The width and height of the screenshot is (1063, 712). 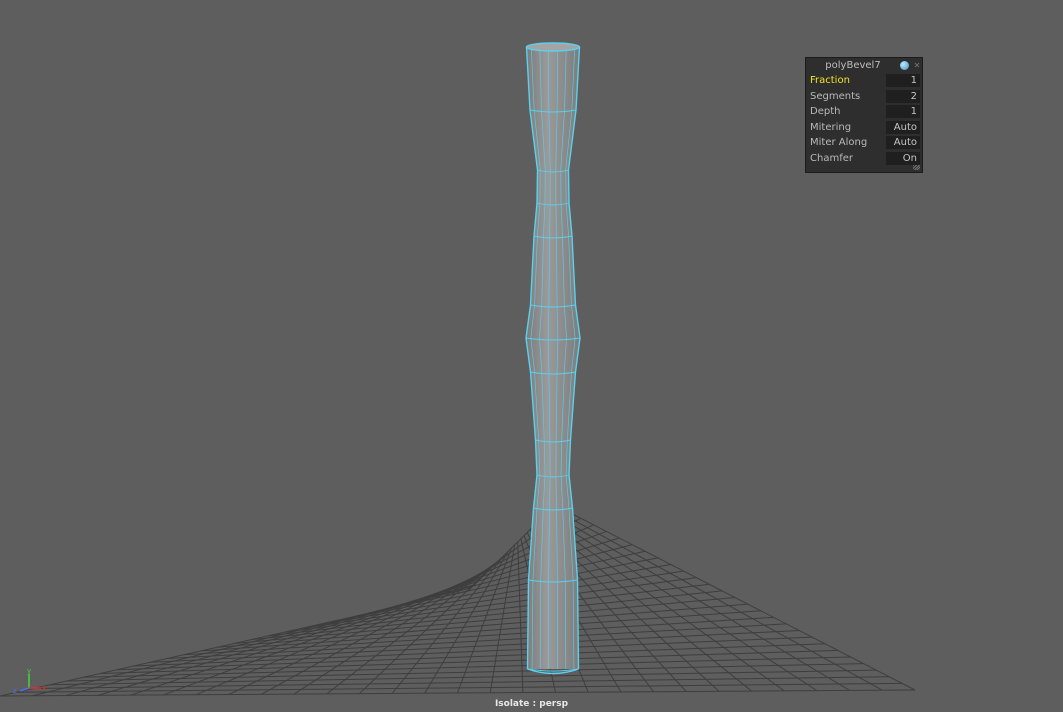 What do you see at coordinates (830, 80) in the screenshot?
I see `attr-label-fraction: Fraction` at bounding box center [830, 80].